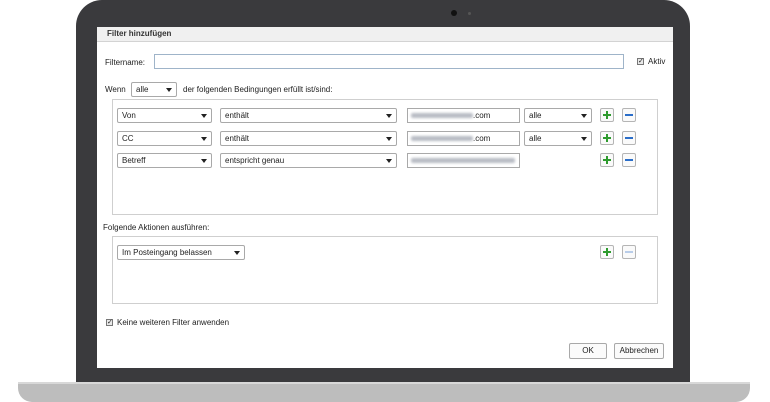 The height and width of the screenshot is (402, 770). I want to click on dialog-titlebar: Filter hinzufügen, so click(385, 34).